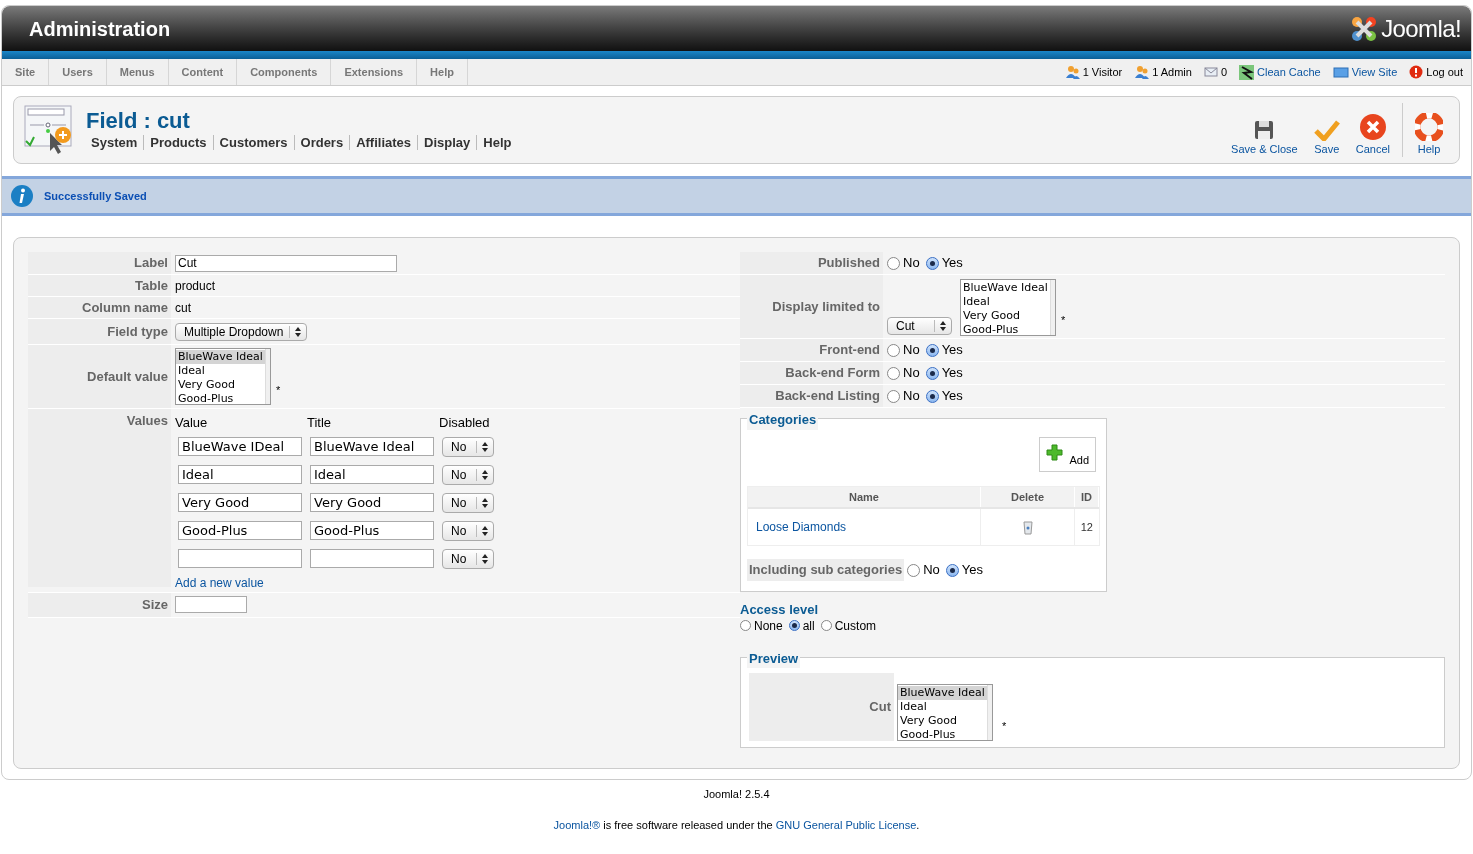  Describe the element at coordinates (1172, 72) in the screenshot. I see `status-item: 1 Admin` at that location.